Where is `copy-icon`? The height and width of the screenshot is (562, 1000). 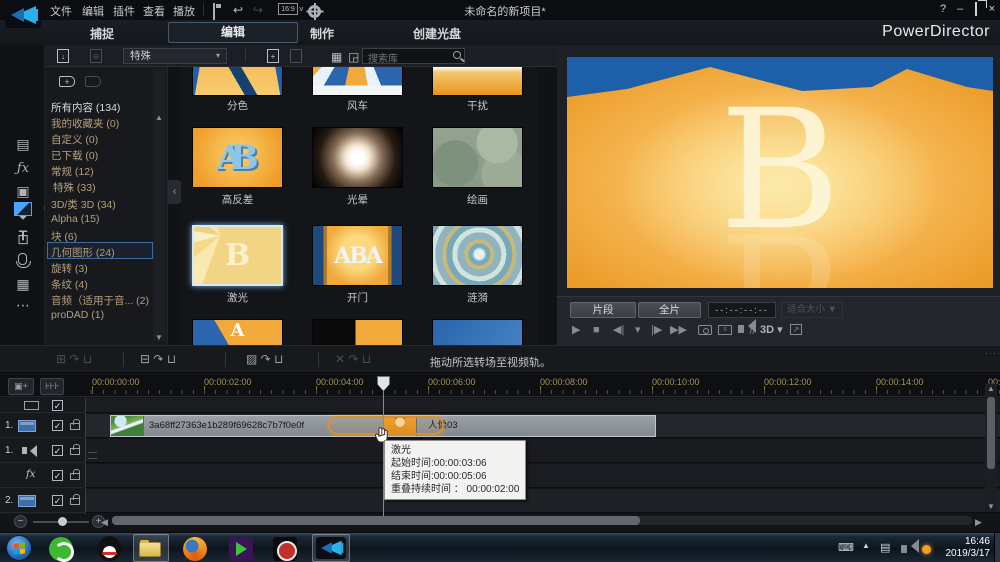
copy-icon is located at coordinates (296, 56).